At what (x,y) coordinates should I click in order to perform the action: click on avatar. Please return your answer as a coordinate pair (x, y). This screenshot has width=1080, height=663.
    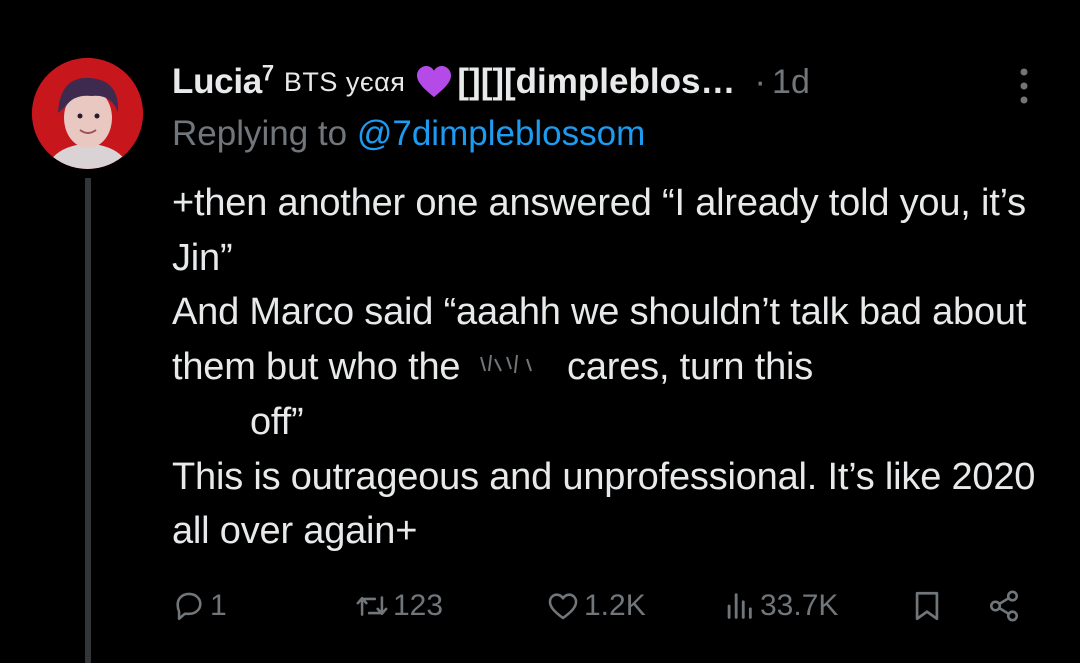
    Looking at the image, I should click on (87, 113).